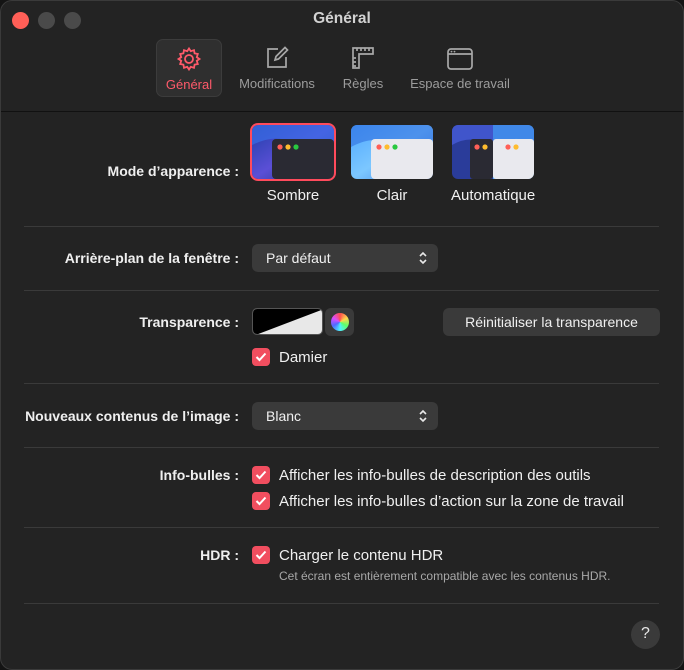 Image resolution: width=684 pixels, height=670 pixels. Describe the element at coordinates (363, 83) in the screenshot. I see `tab-regles-label: Règles` at that location.